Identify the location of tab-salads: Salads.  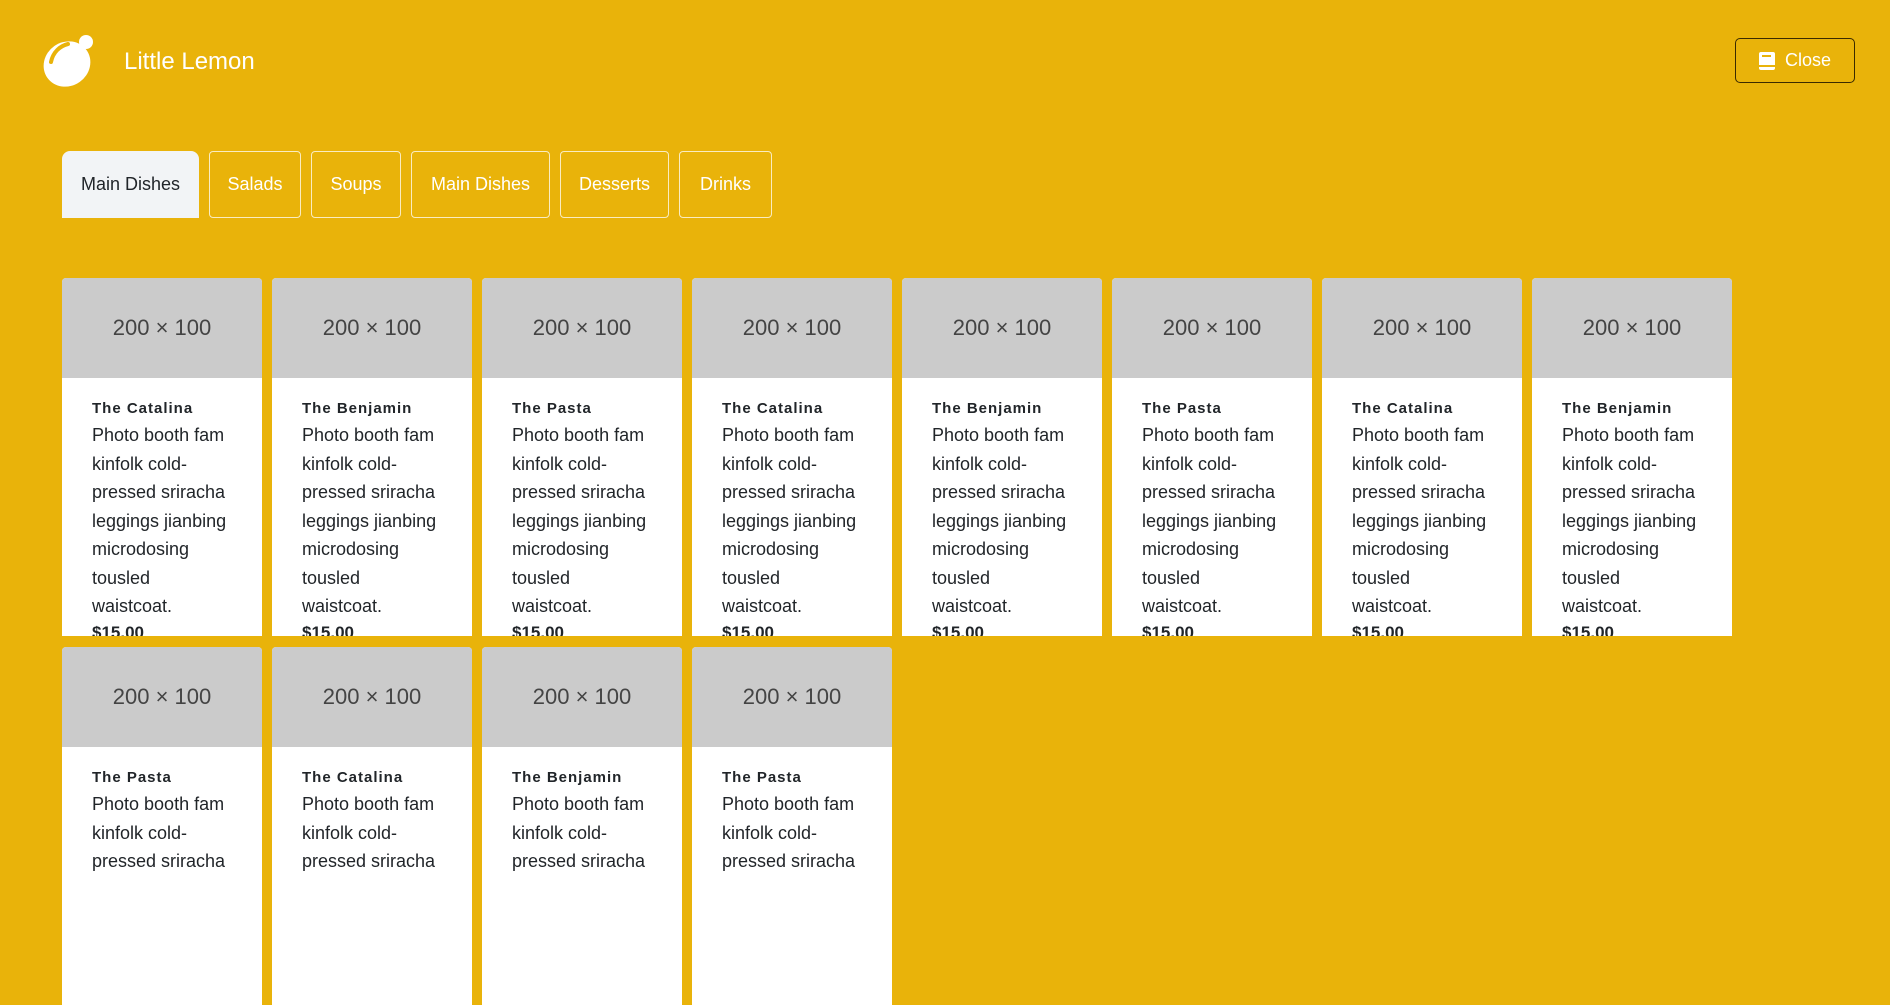
(255, 184).